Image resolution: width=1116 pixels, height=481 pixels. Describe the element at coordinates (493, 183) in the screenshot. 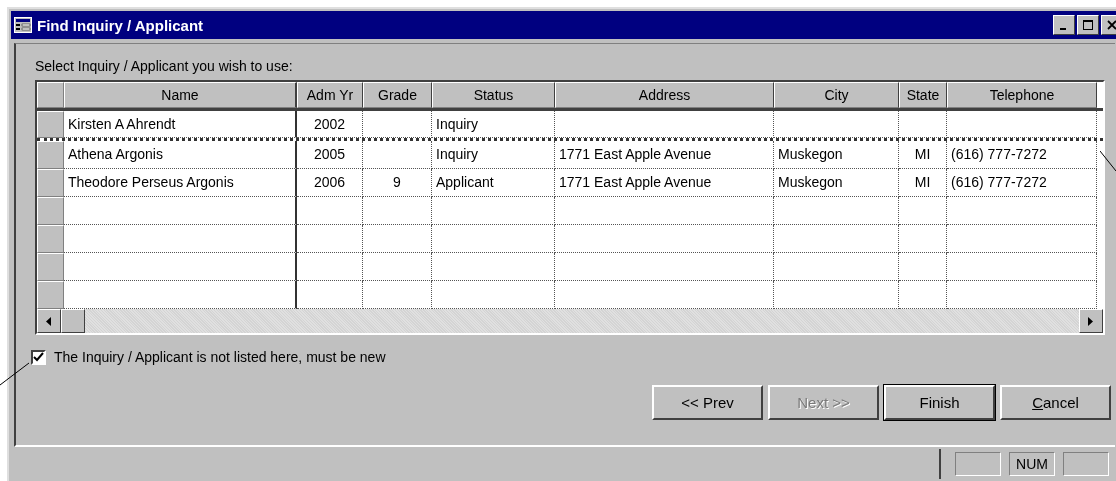

I see `table-cell: Applicant` at that location.